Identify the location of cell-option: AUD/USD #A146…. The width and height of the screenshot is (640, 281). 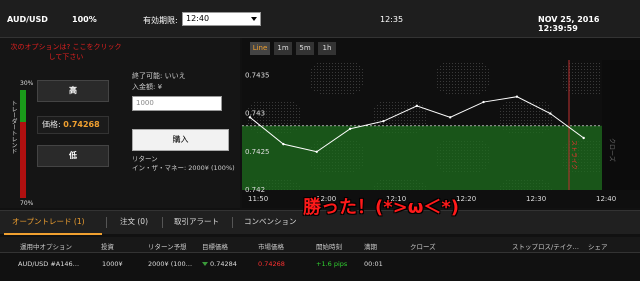
(48, 264).